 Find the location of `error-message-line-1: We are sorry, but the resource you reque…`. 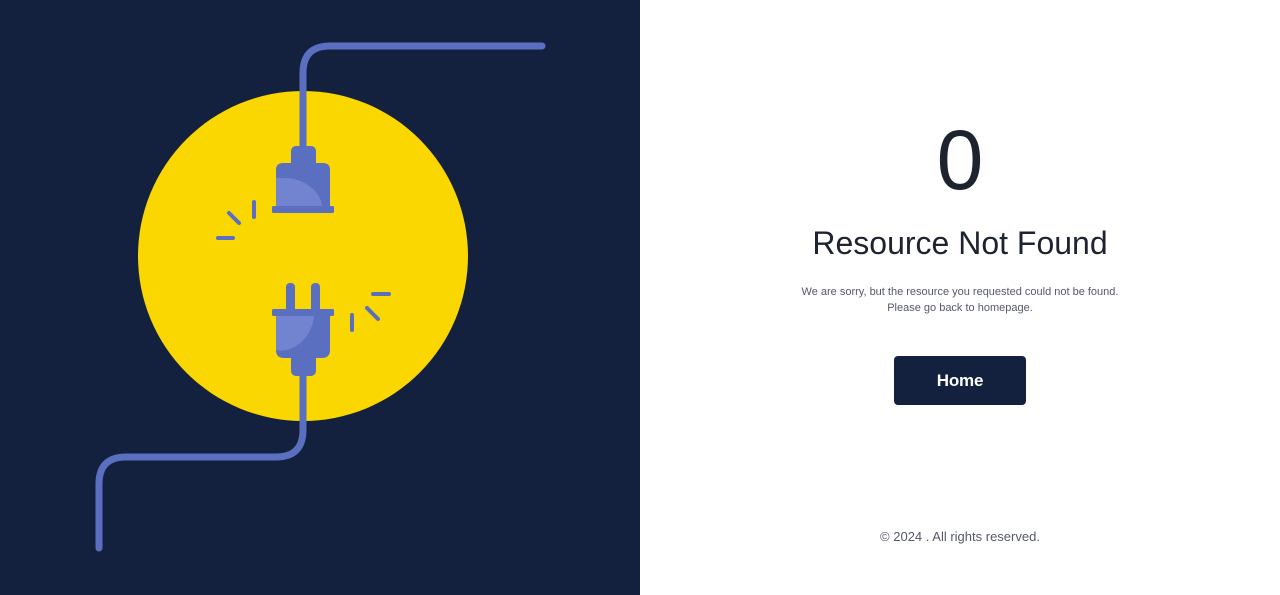

error-message-line-1: We are sorry, but the resource you reque… is located at coordinates (960, 292).